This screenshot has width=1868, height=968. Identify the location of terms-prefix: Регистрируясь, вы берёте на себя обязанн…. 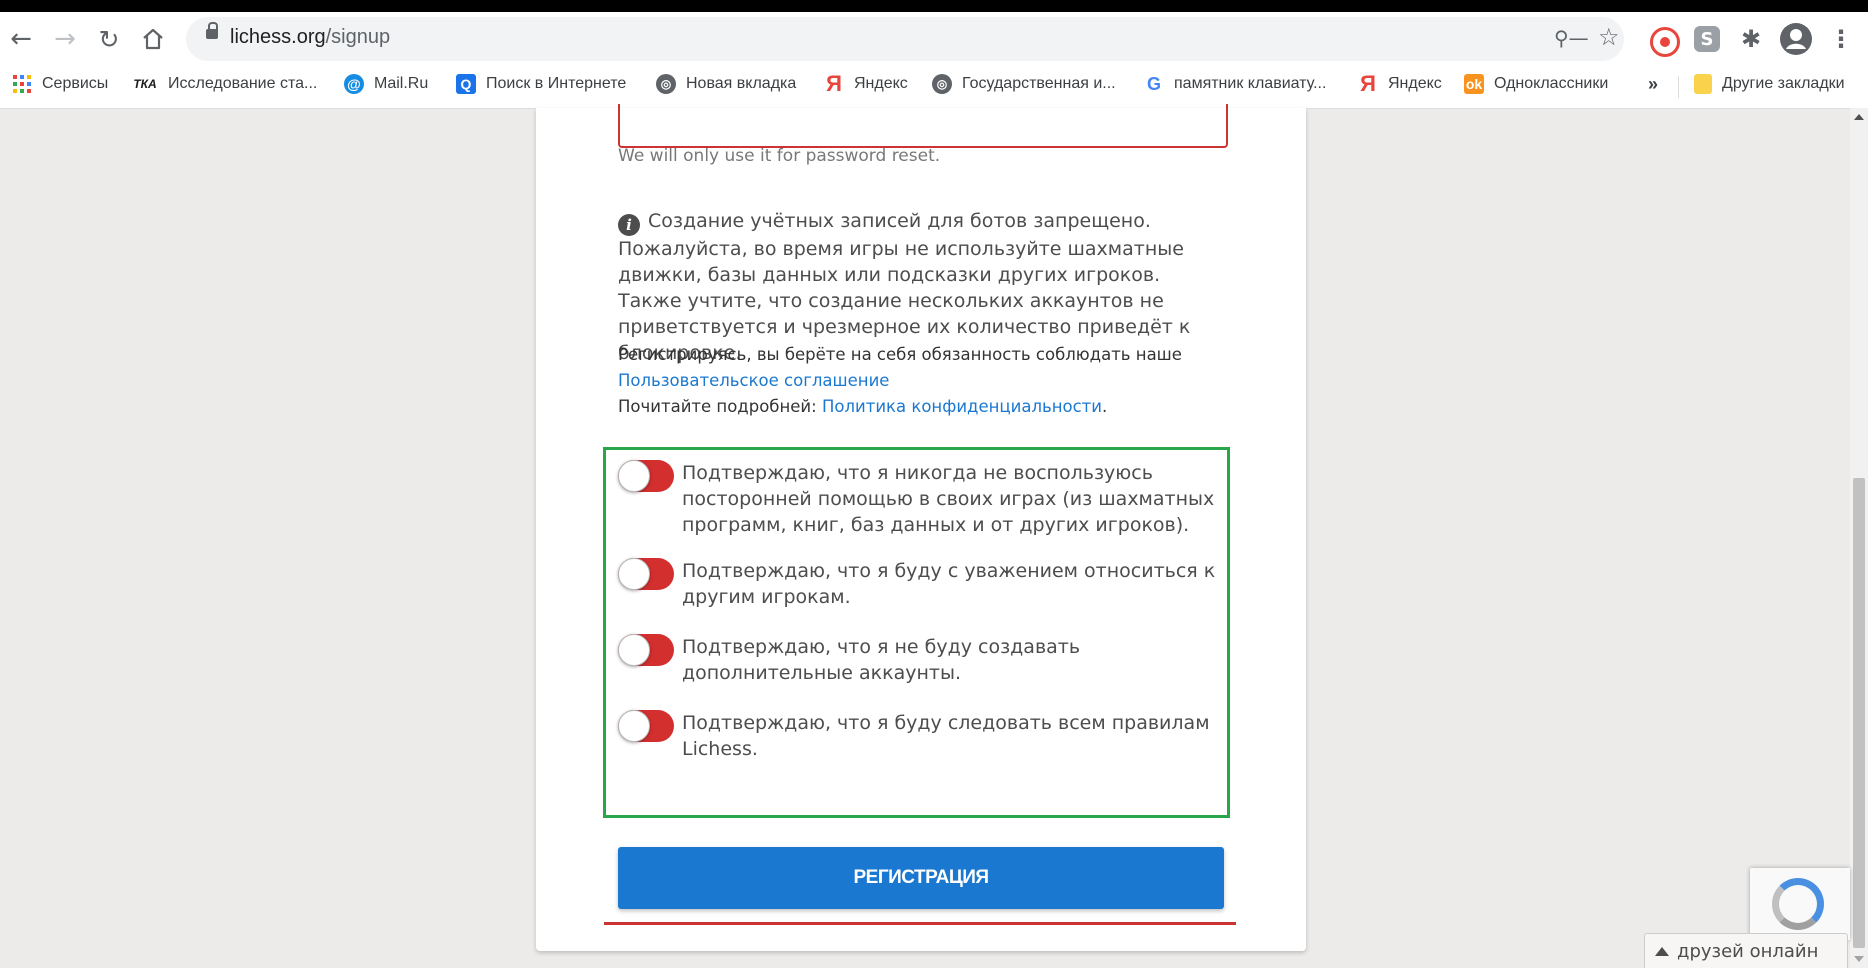
(900, 354).